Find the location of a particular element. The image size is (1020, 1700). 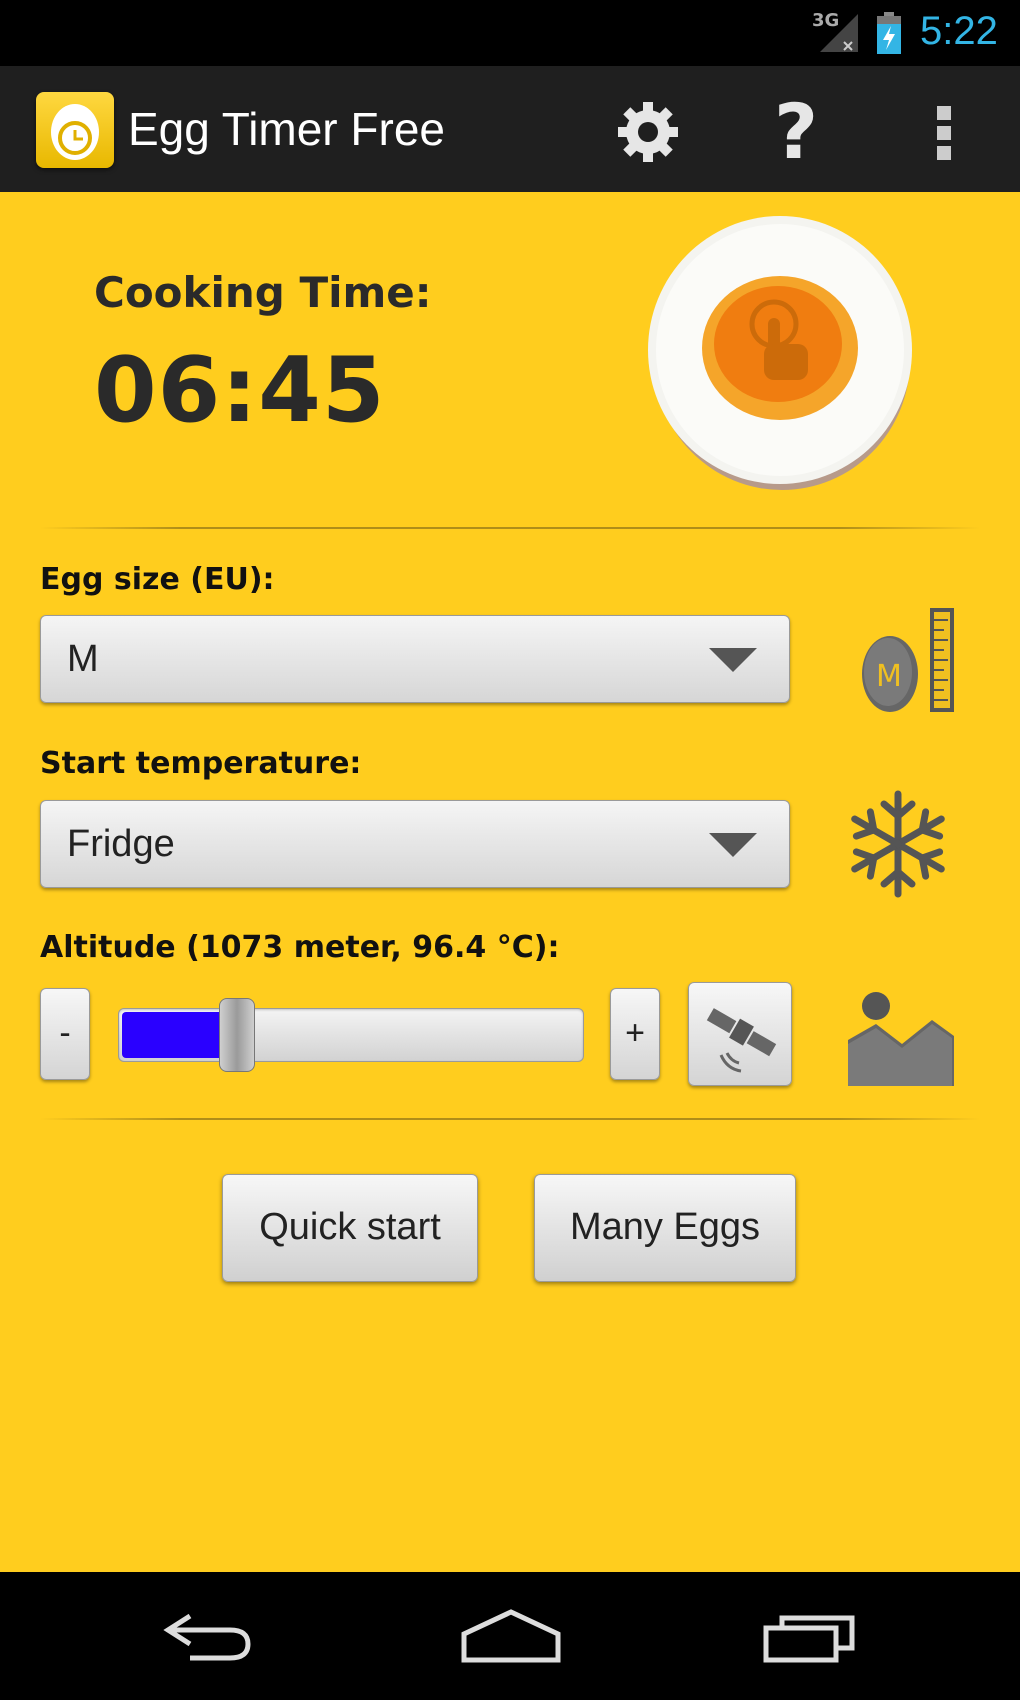

app-icon is located at coordinates (75, 130).